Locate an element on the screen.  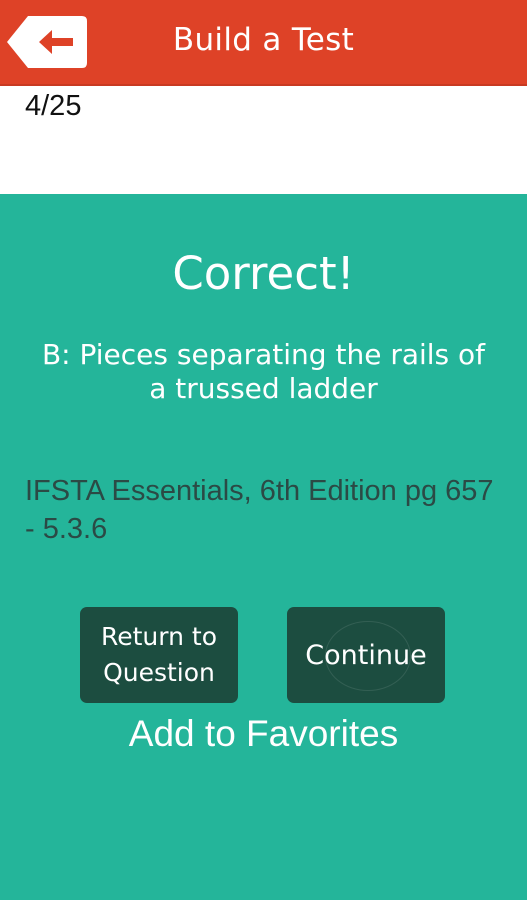
result-heading: Correct! is located at coordinates (263, 273).